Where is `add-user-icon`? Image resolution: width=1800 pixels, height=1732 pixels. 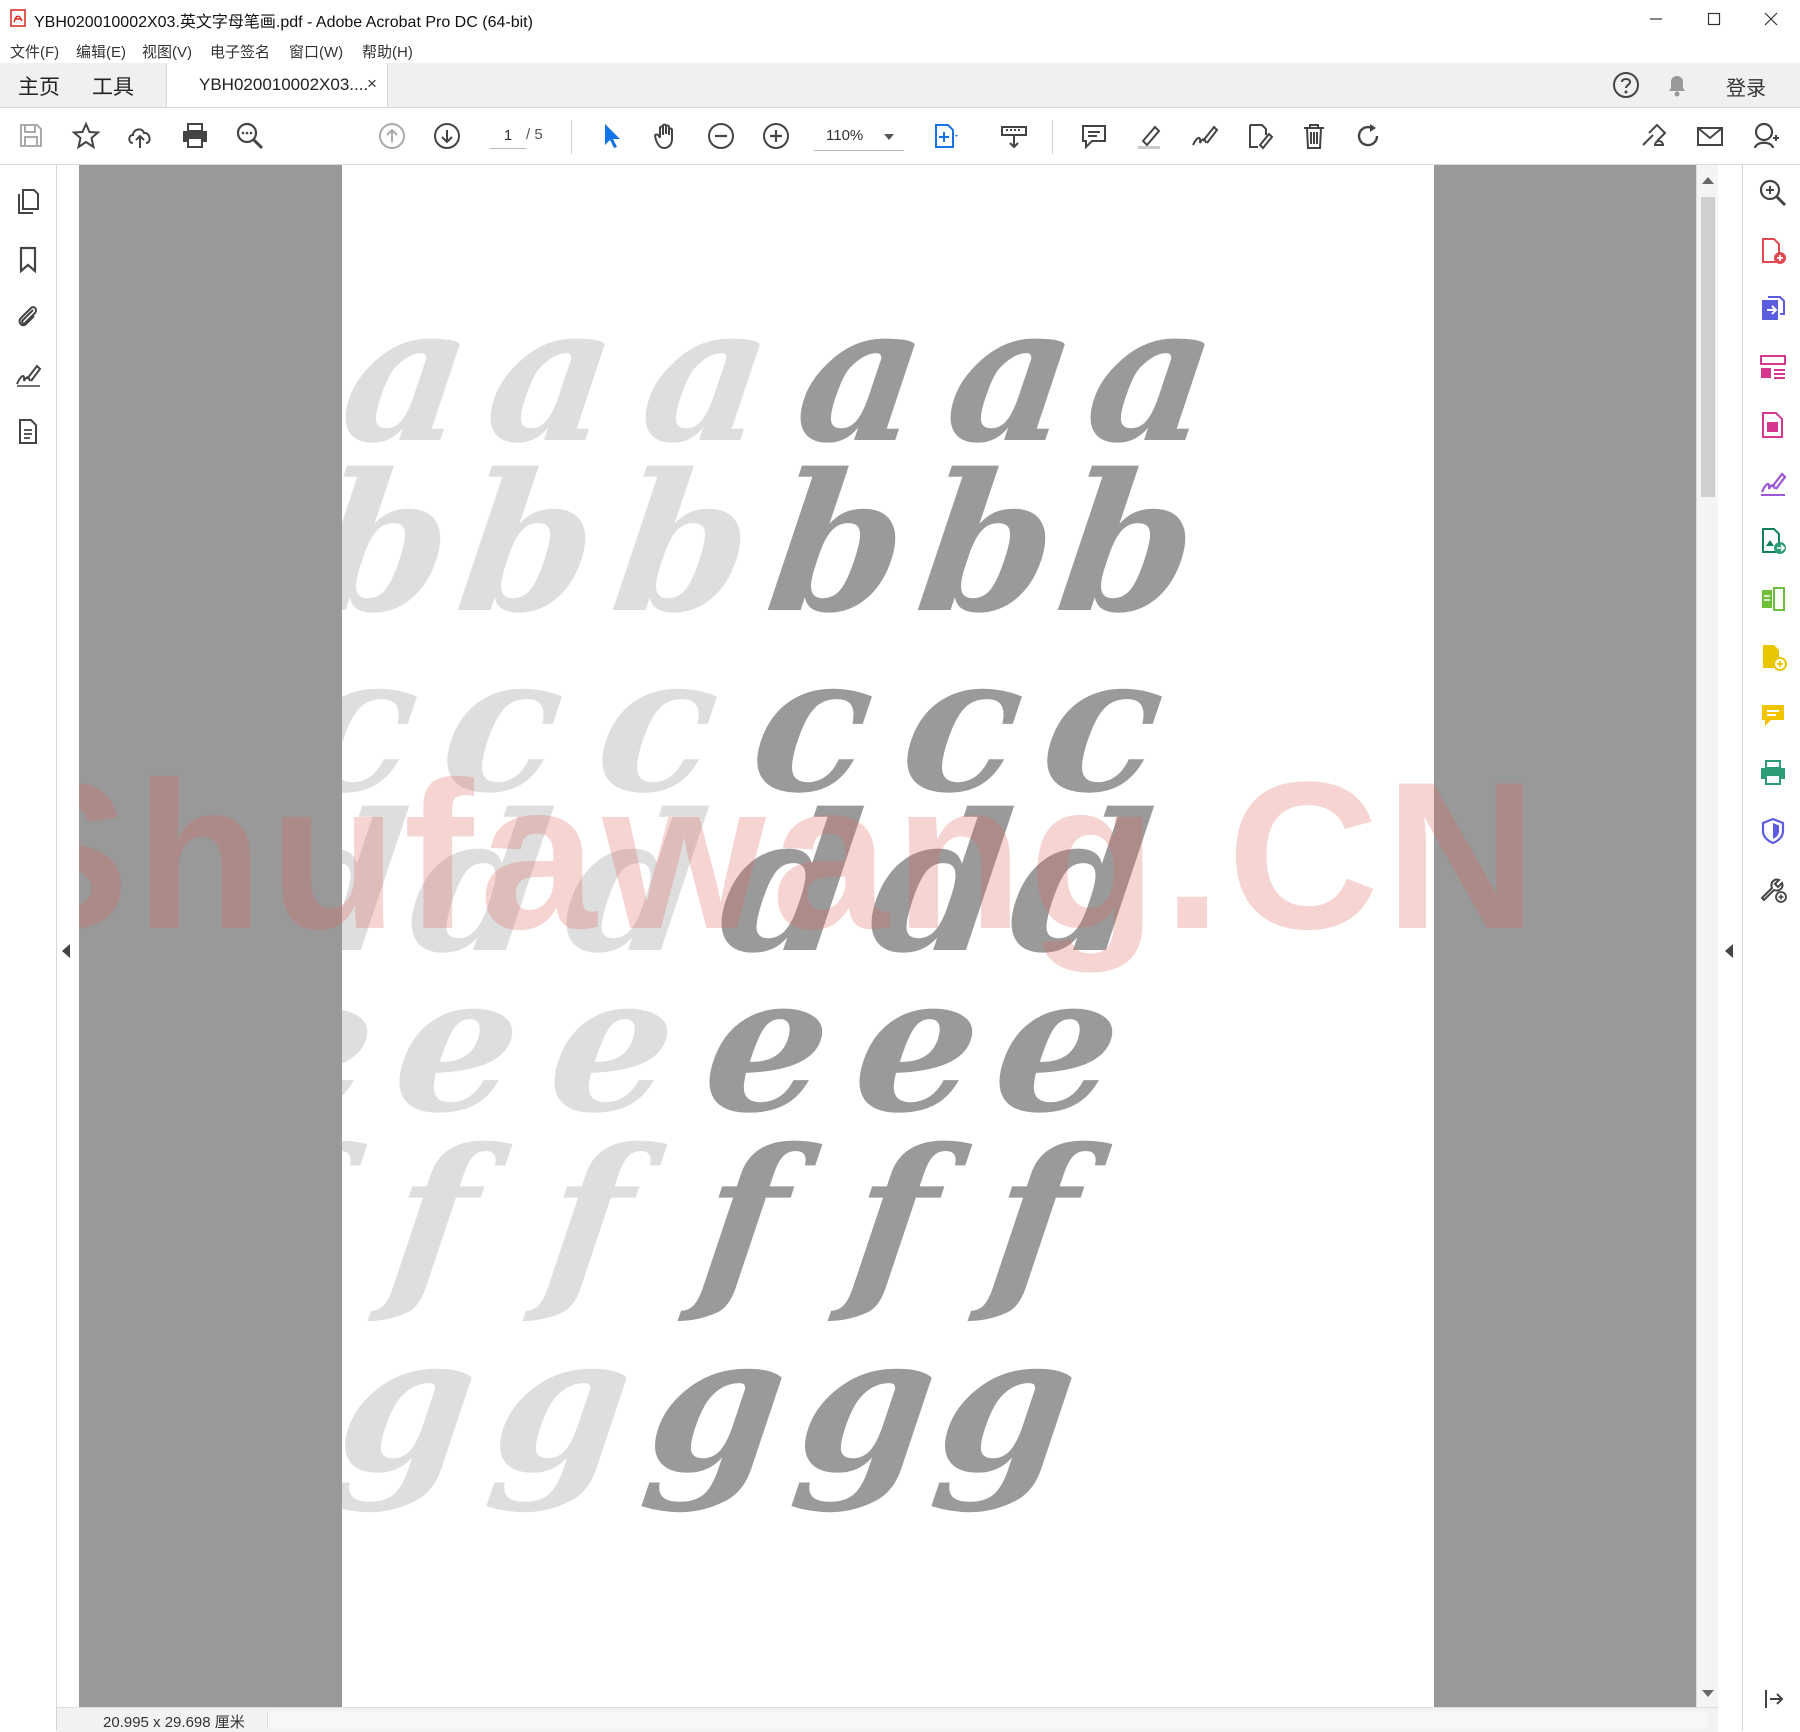
add-user-icon is located at coordinates (1766, 135).